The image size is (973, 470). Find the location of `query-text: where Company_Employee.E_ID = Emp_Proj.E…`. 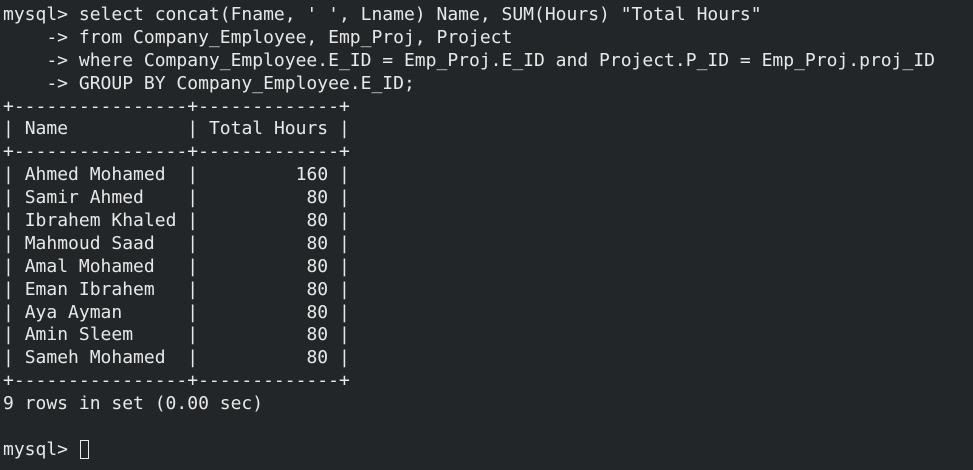

query-text: where Company_Employee.E_ID = Emp_Proj.E… is located at coordinates (506, 60).